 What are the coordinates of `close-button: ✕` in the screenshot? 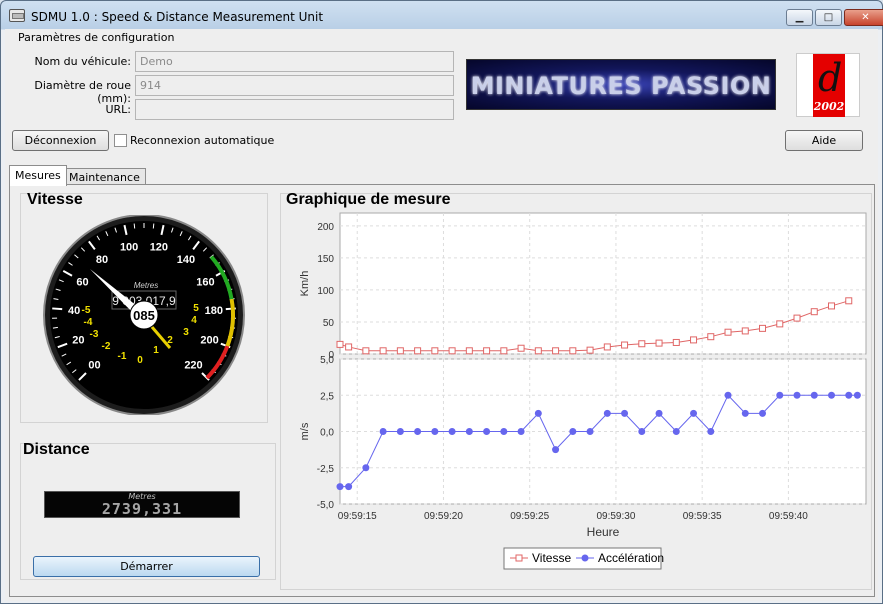 It's located at (863, 17).